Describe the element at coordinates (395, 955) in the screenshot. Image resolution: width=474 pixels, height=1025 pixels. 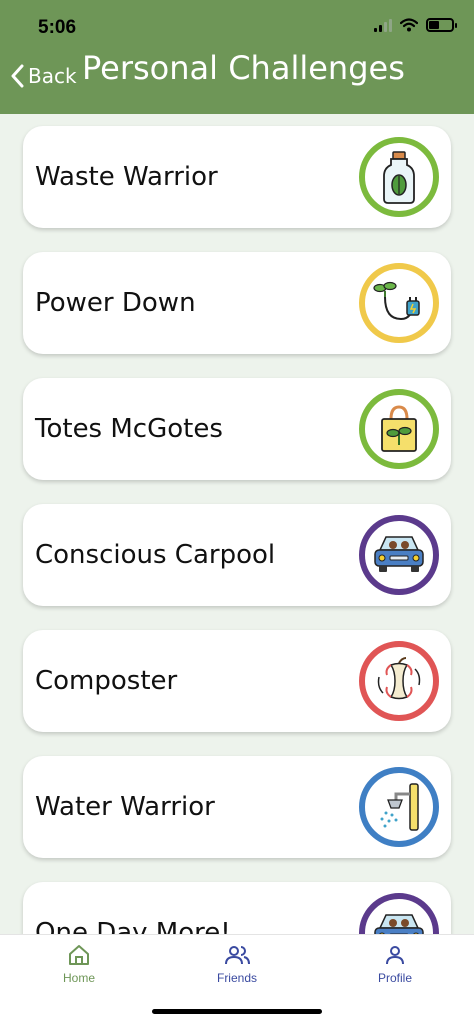
I see `profile-icon` at that location.